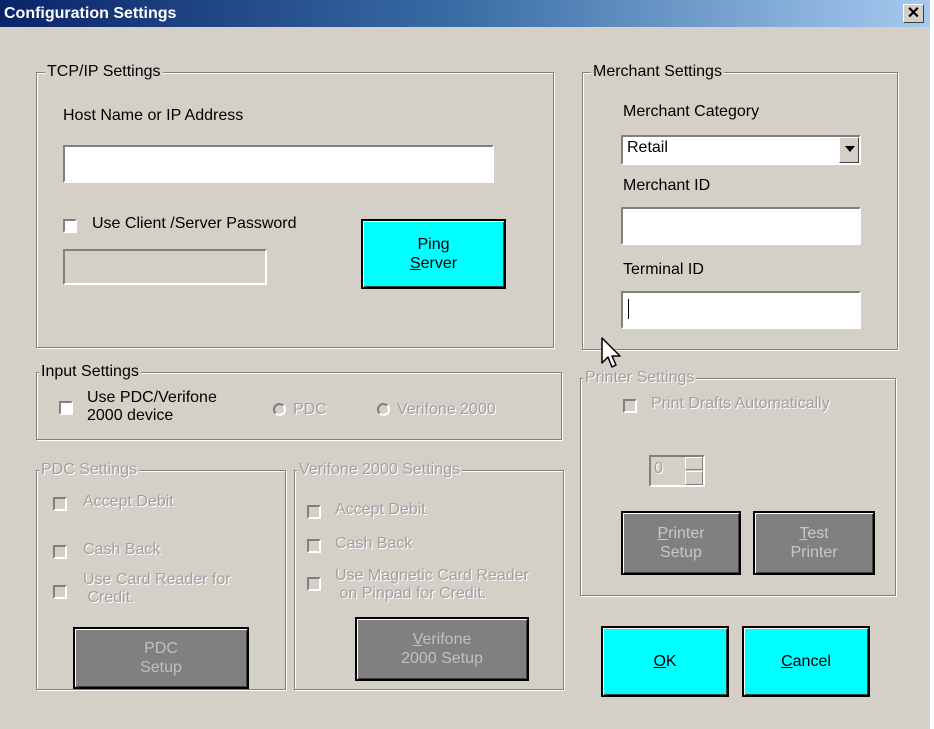  I want to click on verifone-mag-reader-checkbox, so click(314, 584).